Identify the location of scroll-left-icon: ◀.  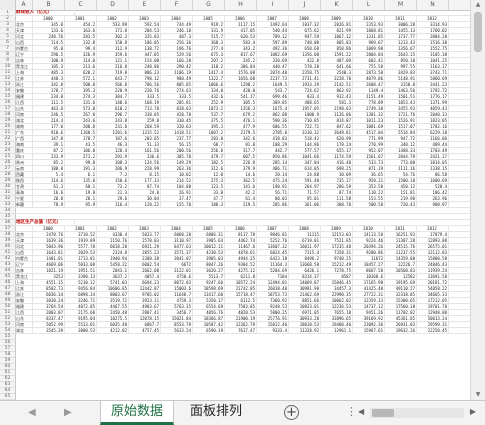
(361, 411).